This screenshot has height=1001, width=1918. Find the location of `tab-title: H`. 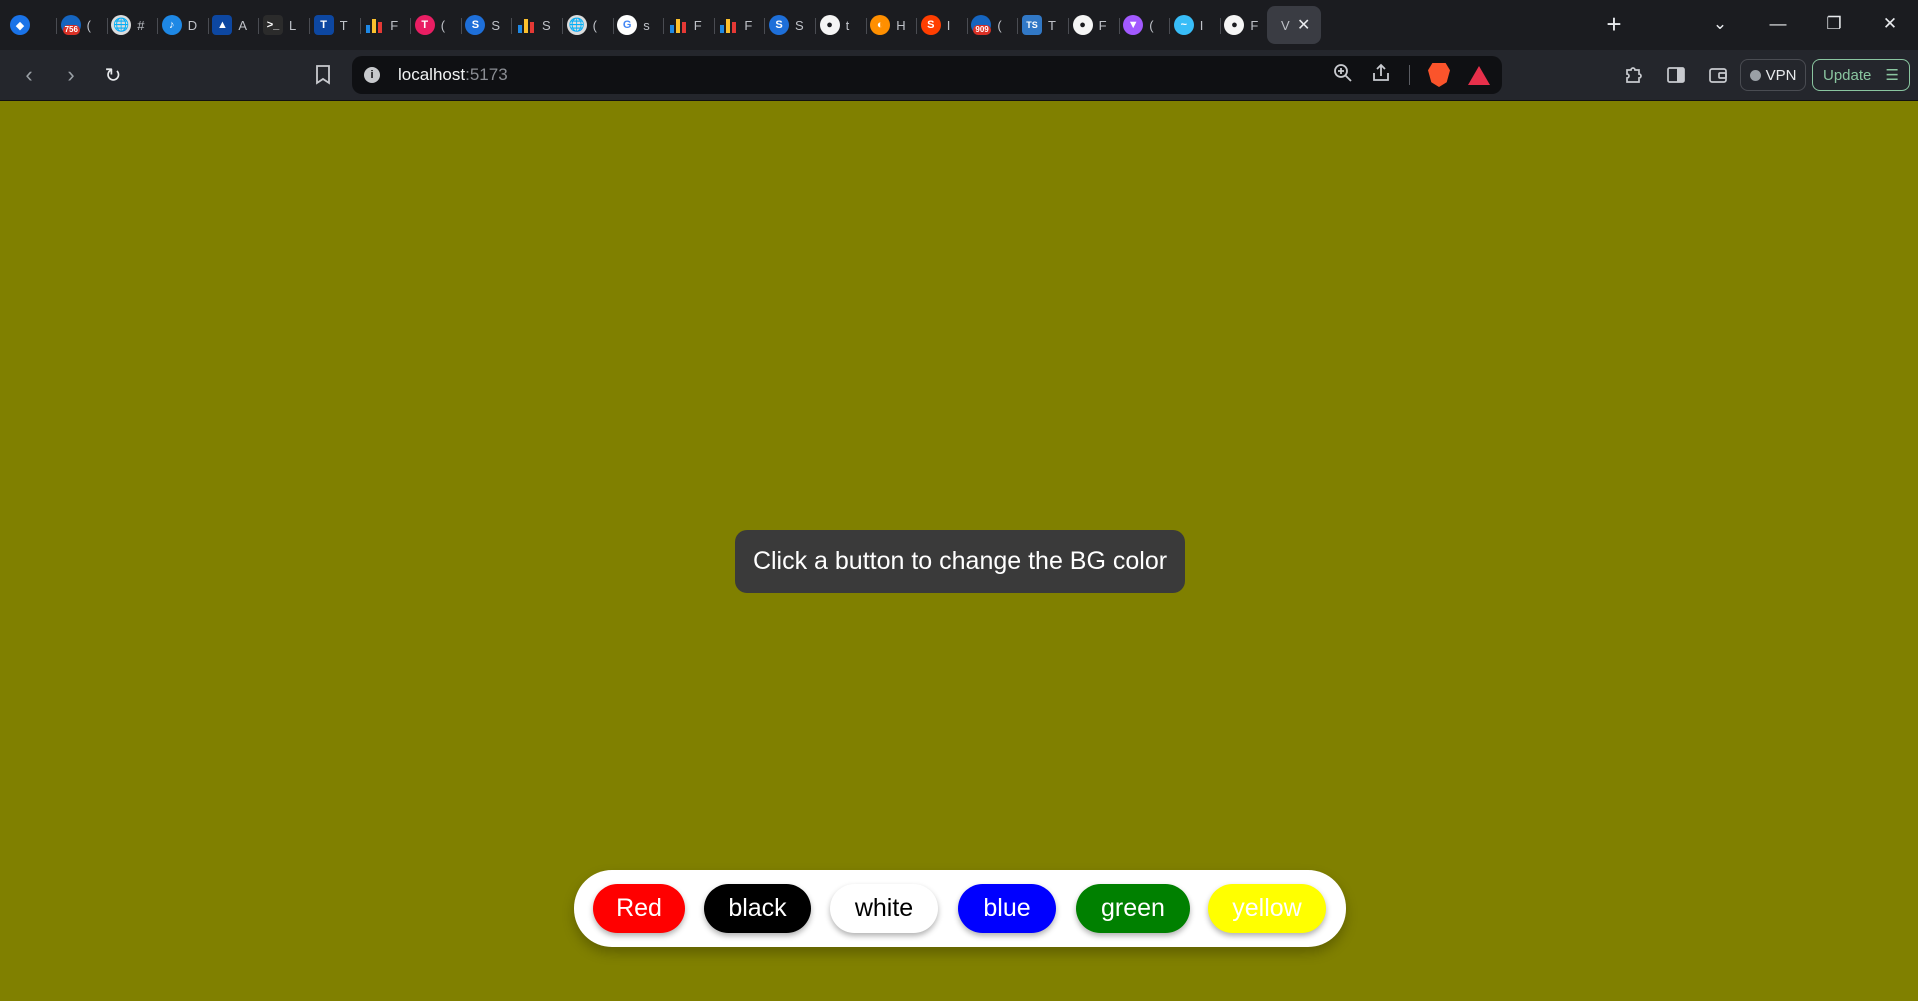

tab-title: H is located at coordinates (901, 25).